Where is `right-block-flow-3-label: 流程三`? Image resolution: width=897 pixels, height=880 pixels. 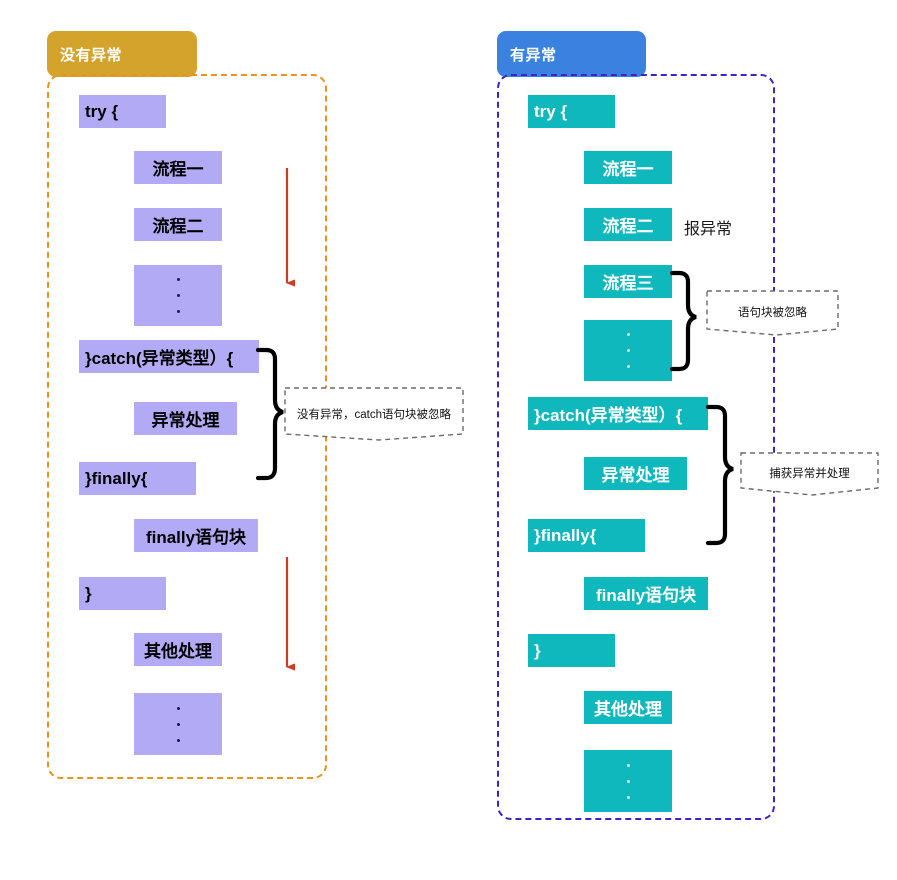 right-block-flow-3-label: 流程三 is located at coordinates (628, 283).